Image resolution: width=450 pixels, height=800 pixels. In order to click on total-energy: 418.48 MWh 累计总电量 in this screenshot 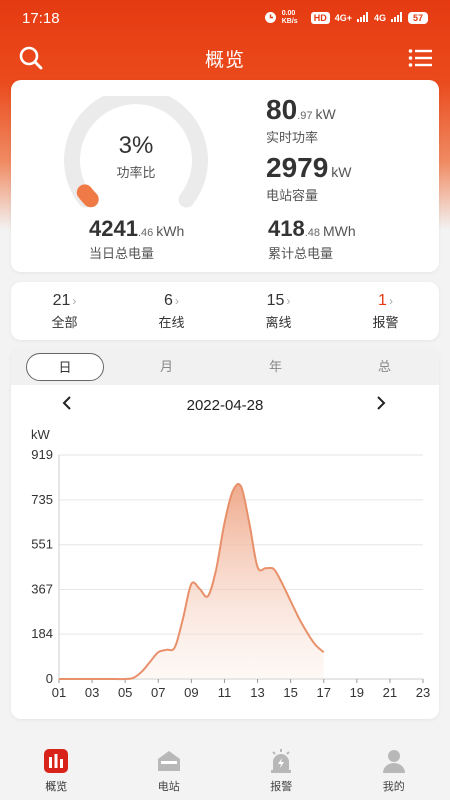, I will do `click(312, 239)`.